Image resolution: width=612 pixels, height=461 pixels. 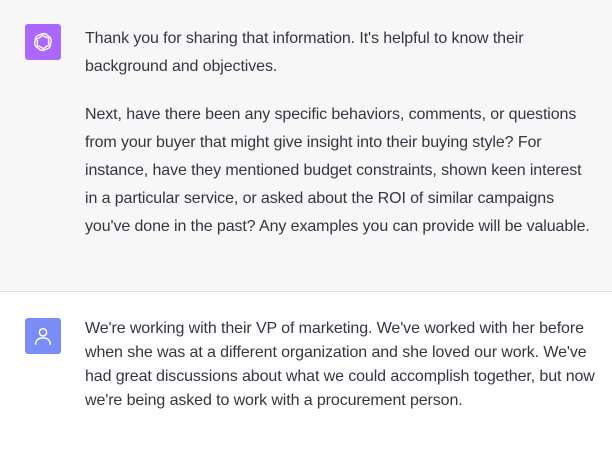 What do you see at coordinates (43, 336) in the screenshot?
I see `user-icon` at bounding box center [43, 336].